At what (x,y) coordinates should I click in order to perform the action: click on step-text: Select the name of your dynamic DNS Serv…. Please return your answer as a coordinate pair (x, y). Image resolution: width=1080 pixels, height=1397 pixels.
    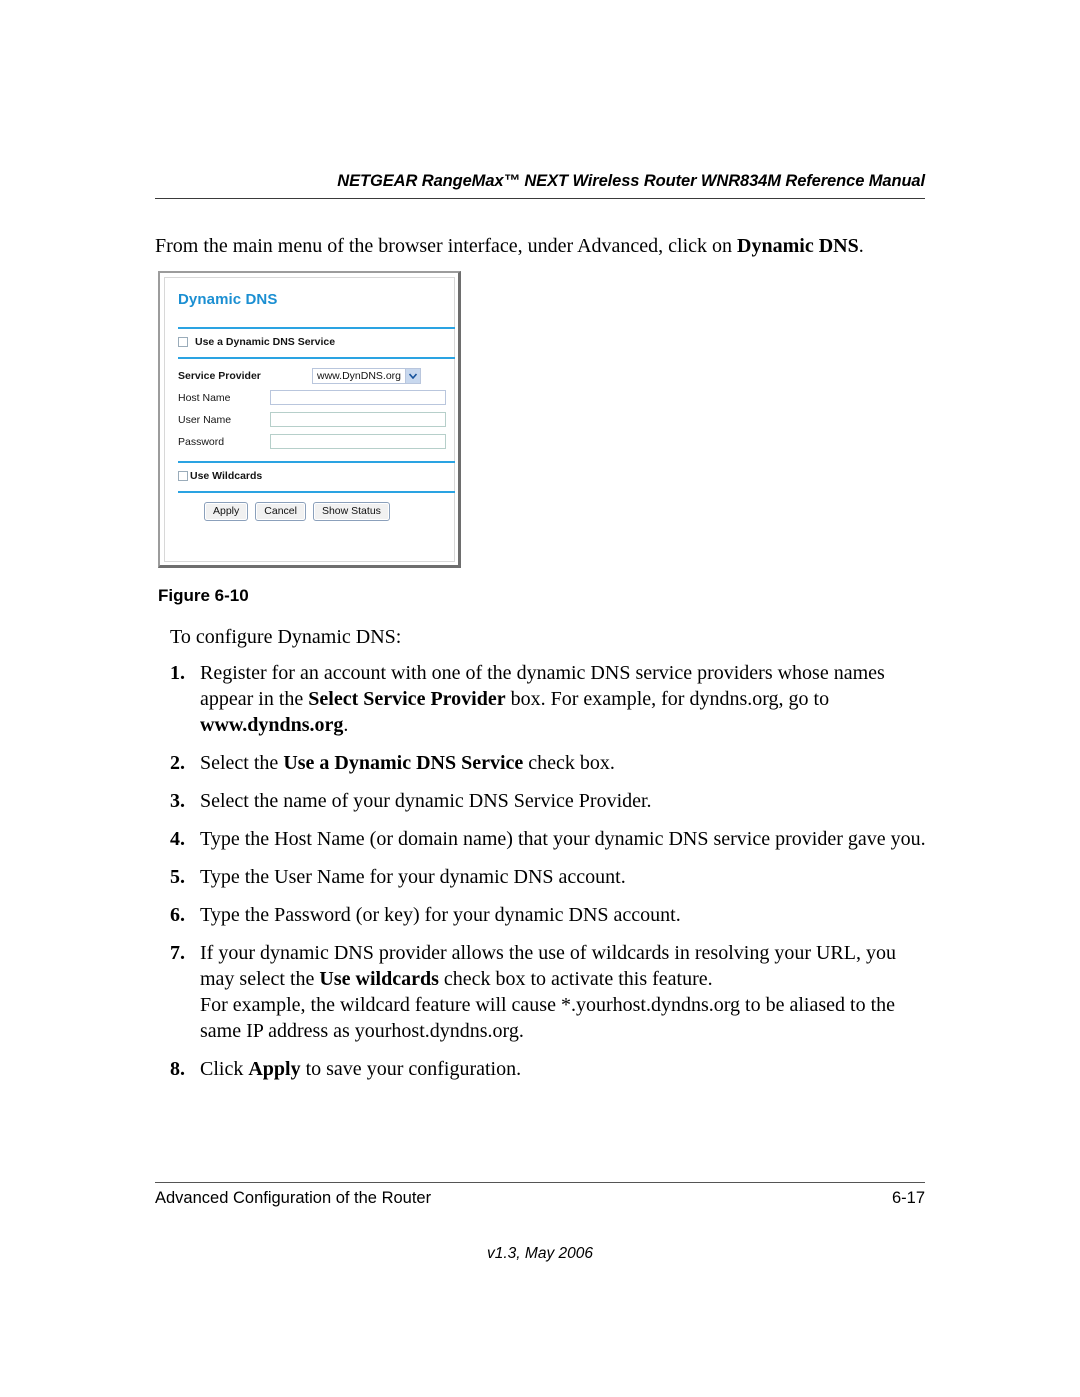
    Looking at the image, I should click on (565, 801).